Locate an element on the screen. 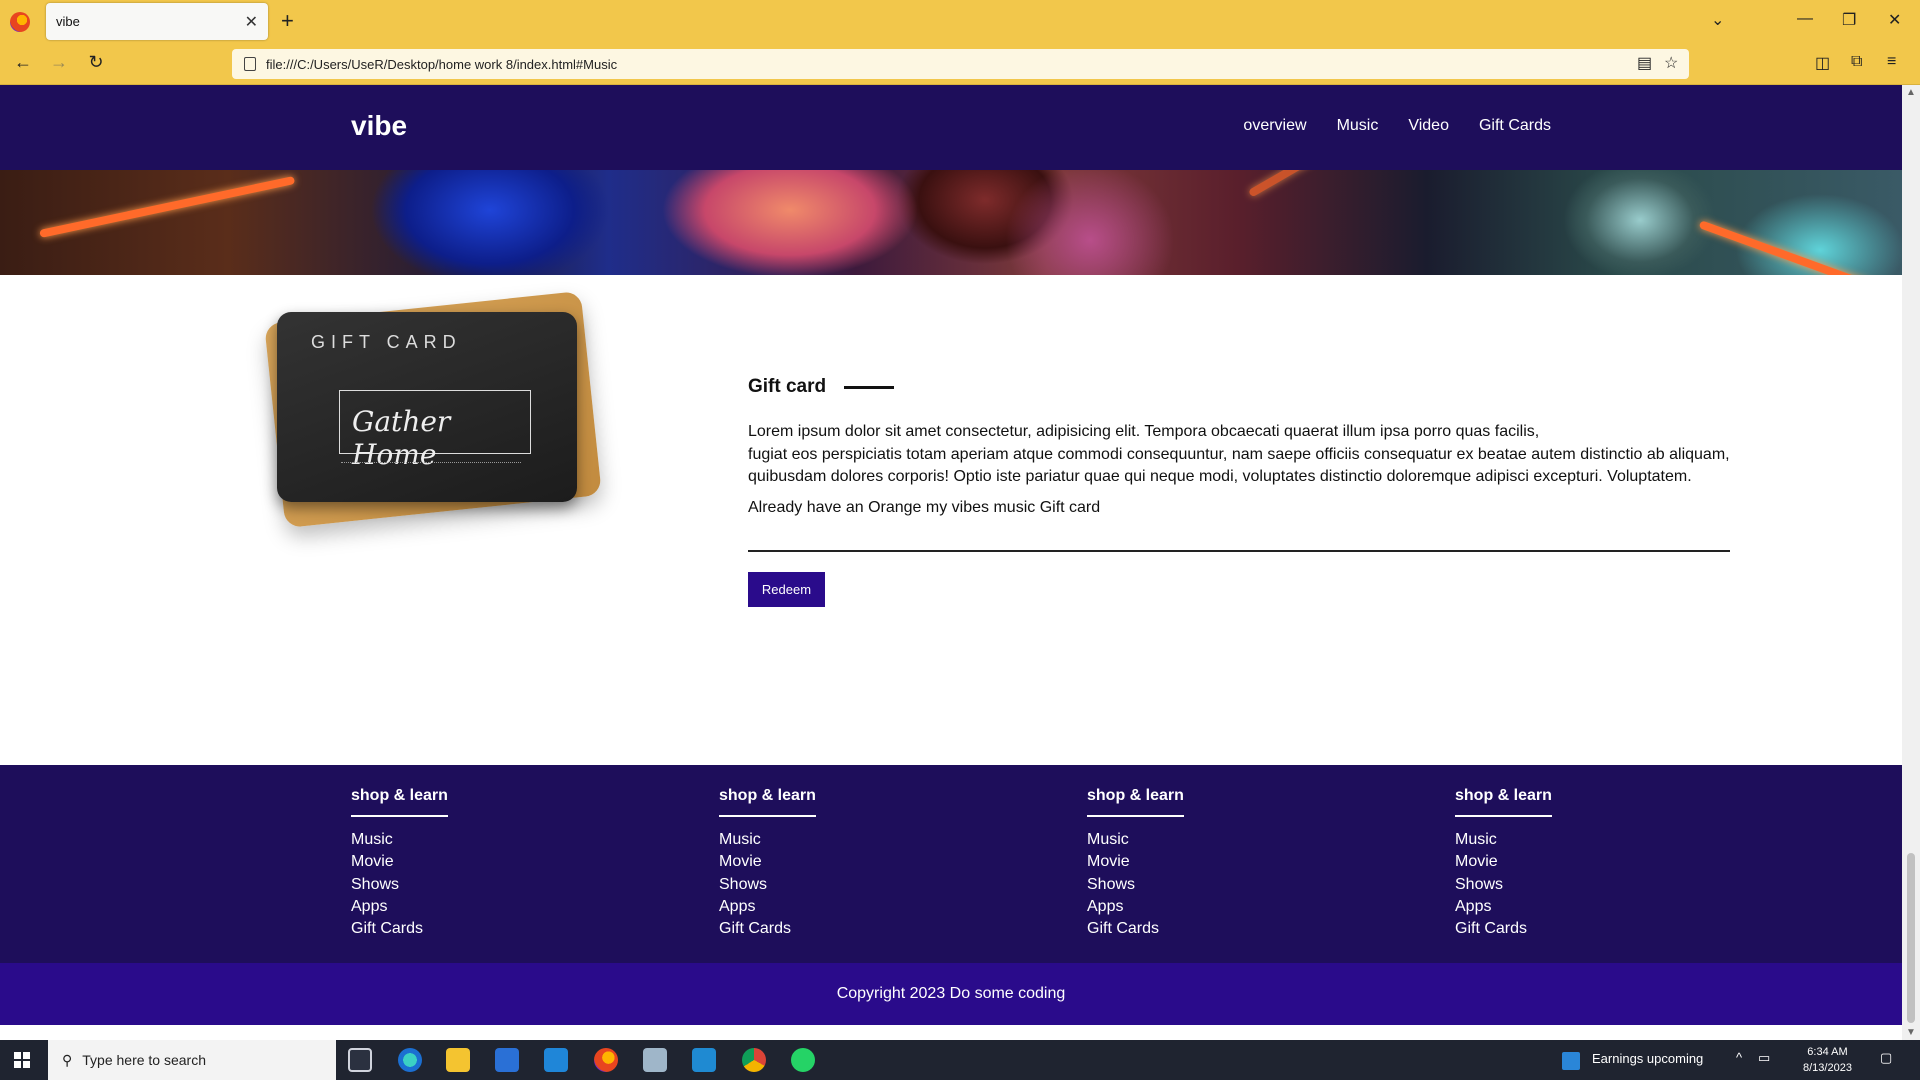 Image resolution: width=1920 pixels, height=1080 pixels. forward-icon: → is located at coordinates (59, 62).